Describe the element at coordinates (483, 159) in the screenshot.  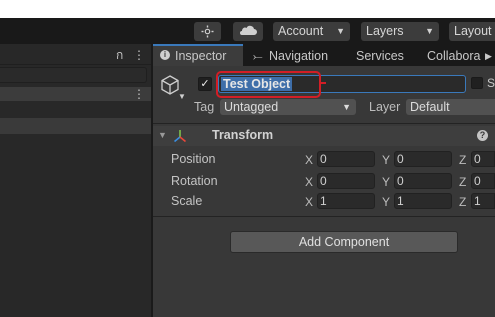
I see `position-z-field: 0` at that location.